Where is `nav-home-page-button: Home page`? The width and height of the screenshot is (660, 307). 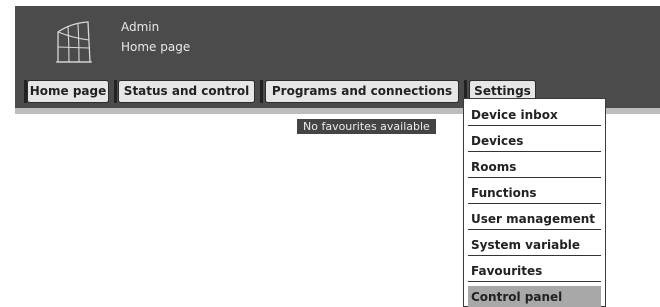
nav-home-page-button: Home page is located at coordinates (68, 91).